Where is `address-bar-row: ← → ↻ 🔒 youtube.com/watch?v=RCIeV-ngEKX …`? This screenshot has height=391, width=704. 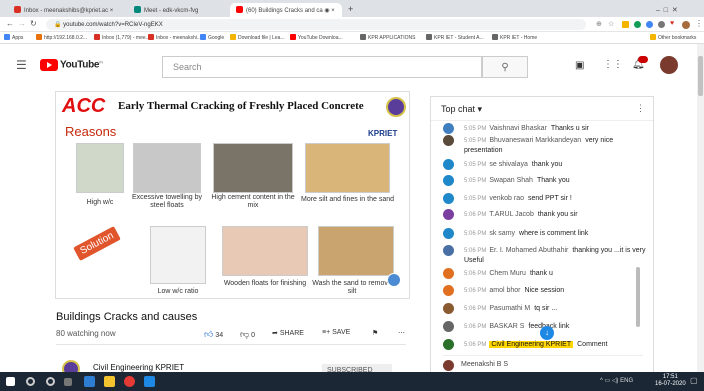 address-bar-row: ← → ↻ 🔒 youtube.com/watch?v=RCIeV-ngEKX … is located at coordinates (352, 24).